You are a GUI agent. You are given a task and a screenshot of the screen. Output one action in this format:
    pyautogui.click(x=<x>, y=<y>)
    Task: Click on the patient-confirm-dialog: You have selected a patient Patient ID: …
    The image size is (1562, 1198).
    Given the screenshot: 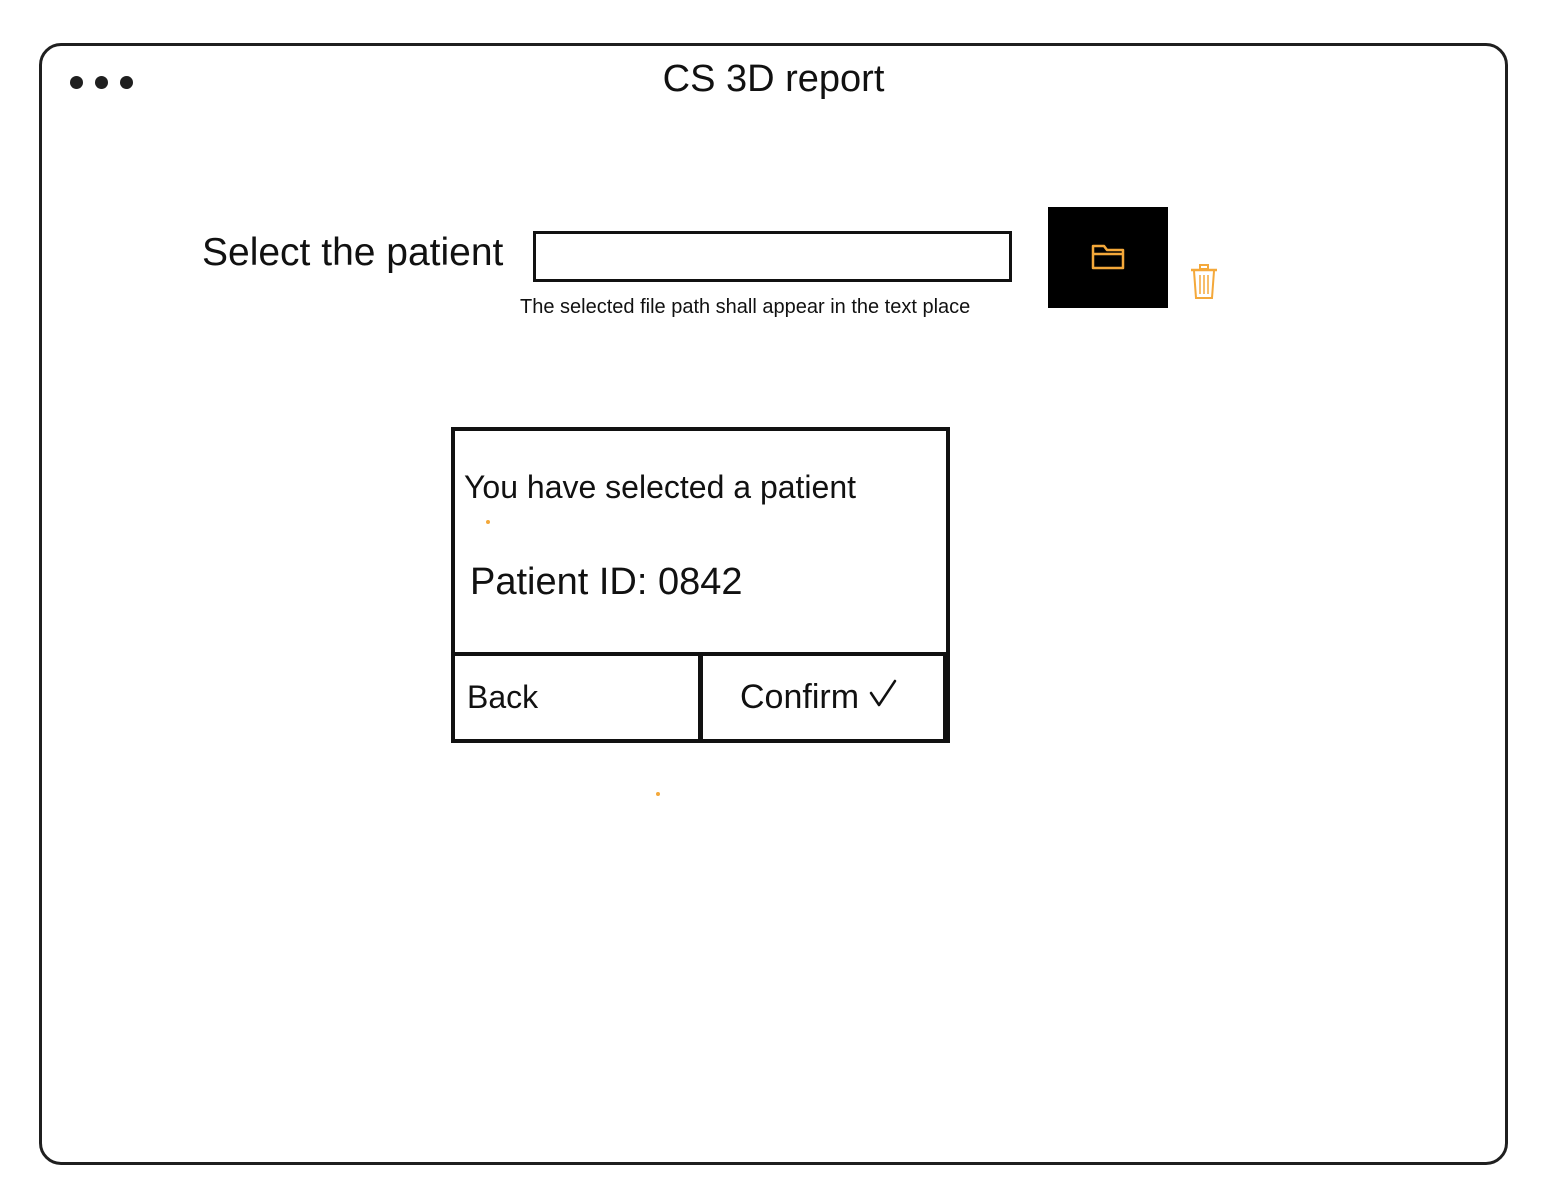 What is the action you would take?
    pyautogui.click(x=700, y=585)
    